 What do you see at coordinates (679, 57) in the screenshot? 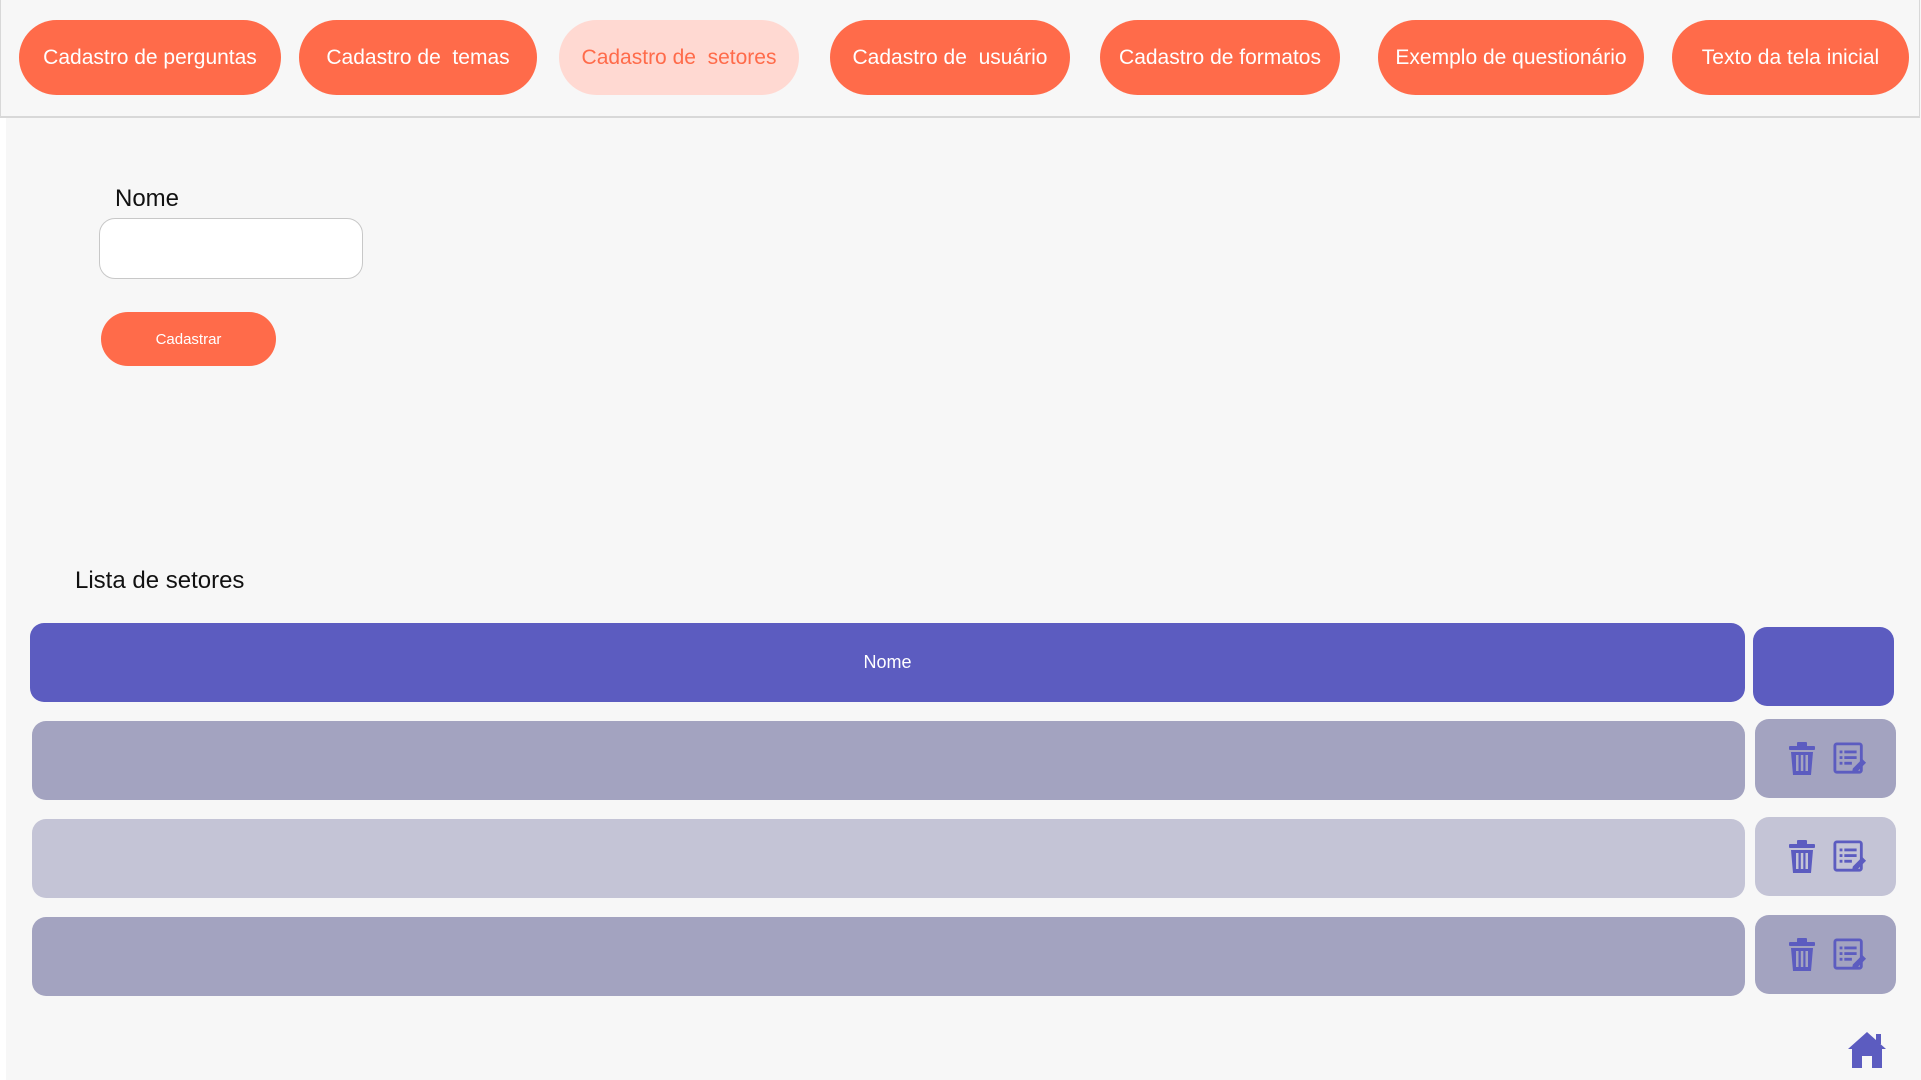
I see `nav-cadastro-setores: Cadastro de setores` at bounding box center [679, 57].